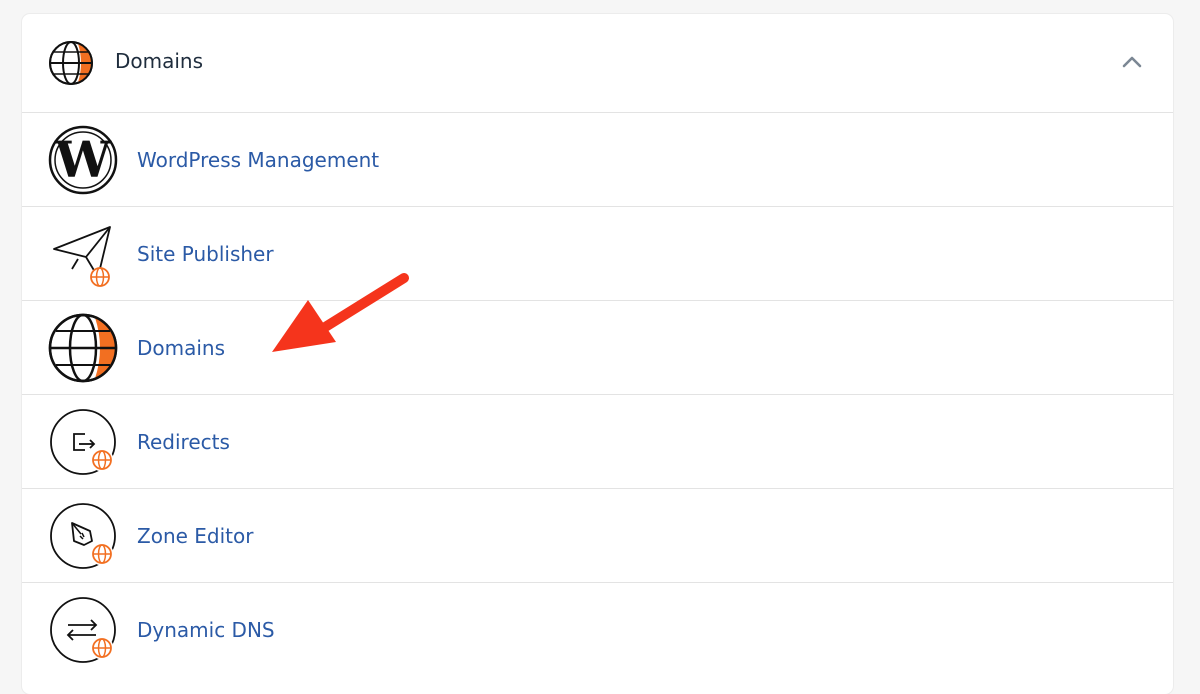  I want to click on tool-label: Redirects, so click(183, 442).